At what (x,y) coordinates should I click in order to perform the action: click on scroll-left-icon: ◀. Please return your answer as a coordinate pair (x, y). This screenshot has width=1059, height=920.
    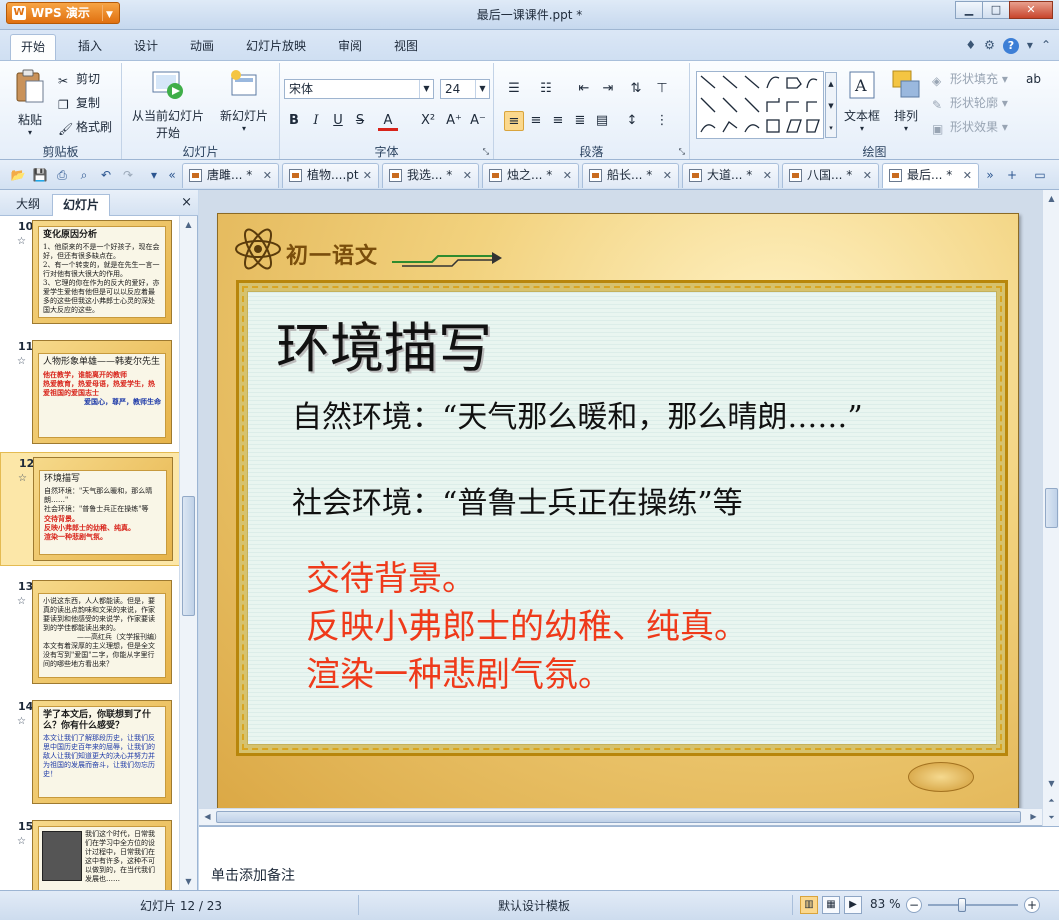
    Looking at the image, I should click on (207, 817).